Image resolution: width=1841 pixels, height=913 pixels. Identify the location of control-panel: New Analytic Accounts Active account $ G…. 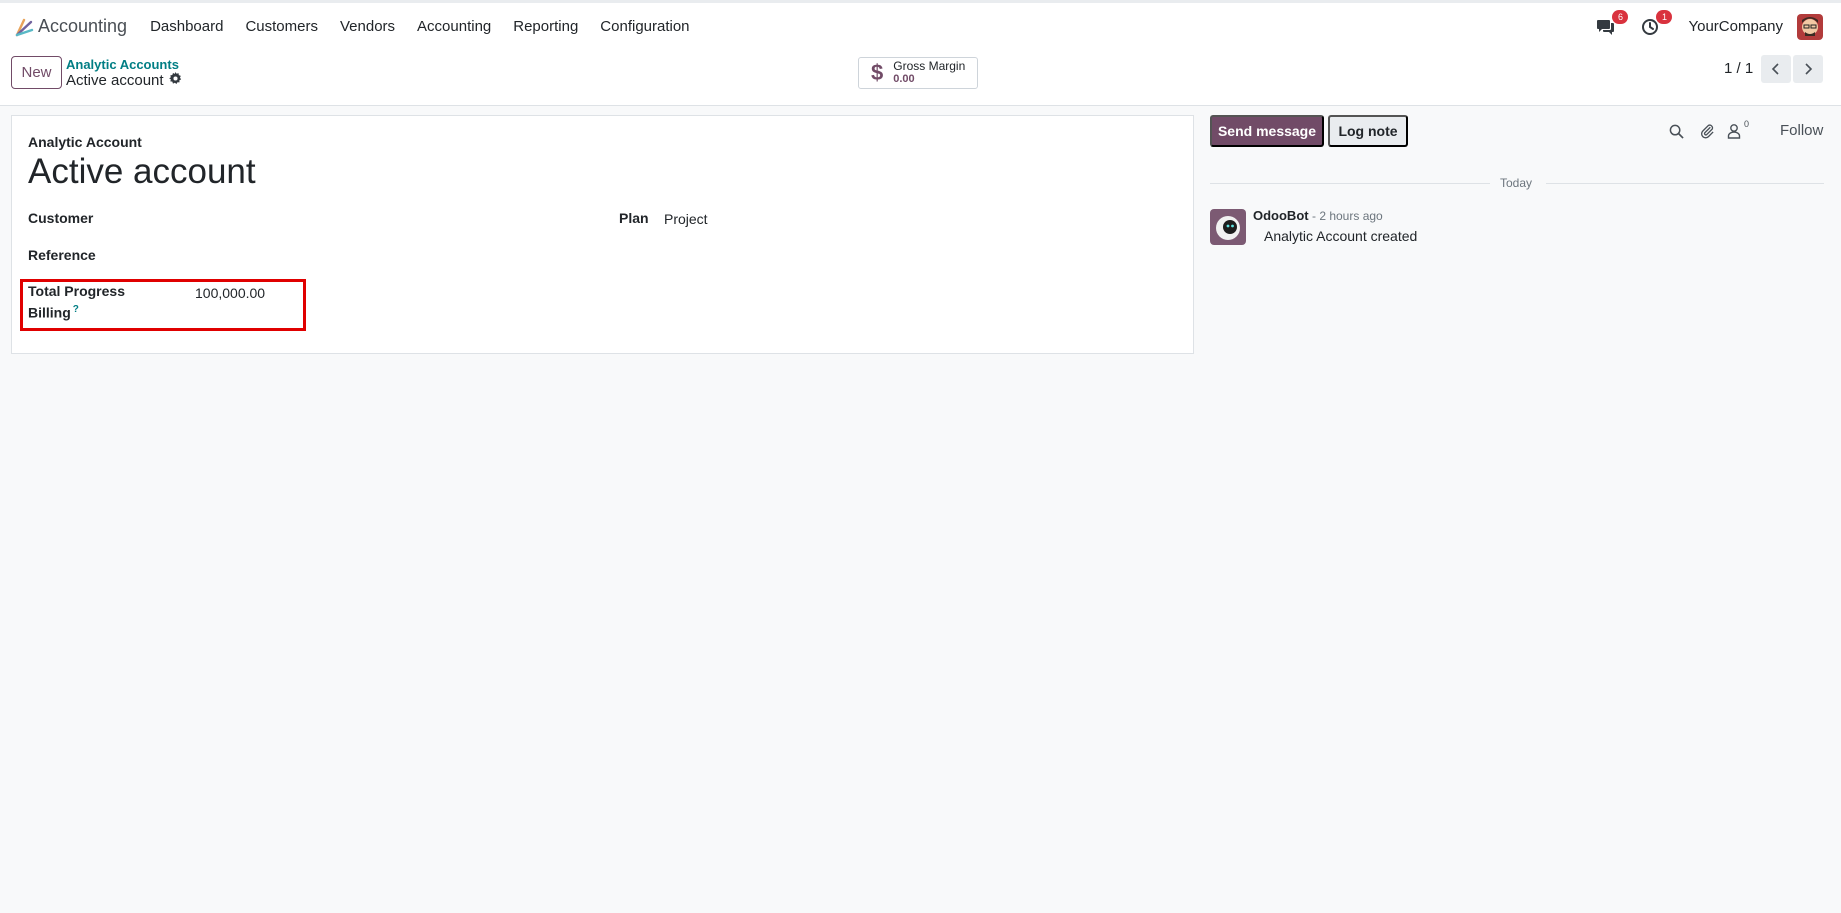
(920, 78).